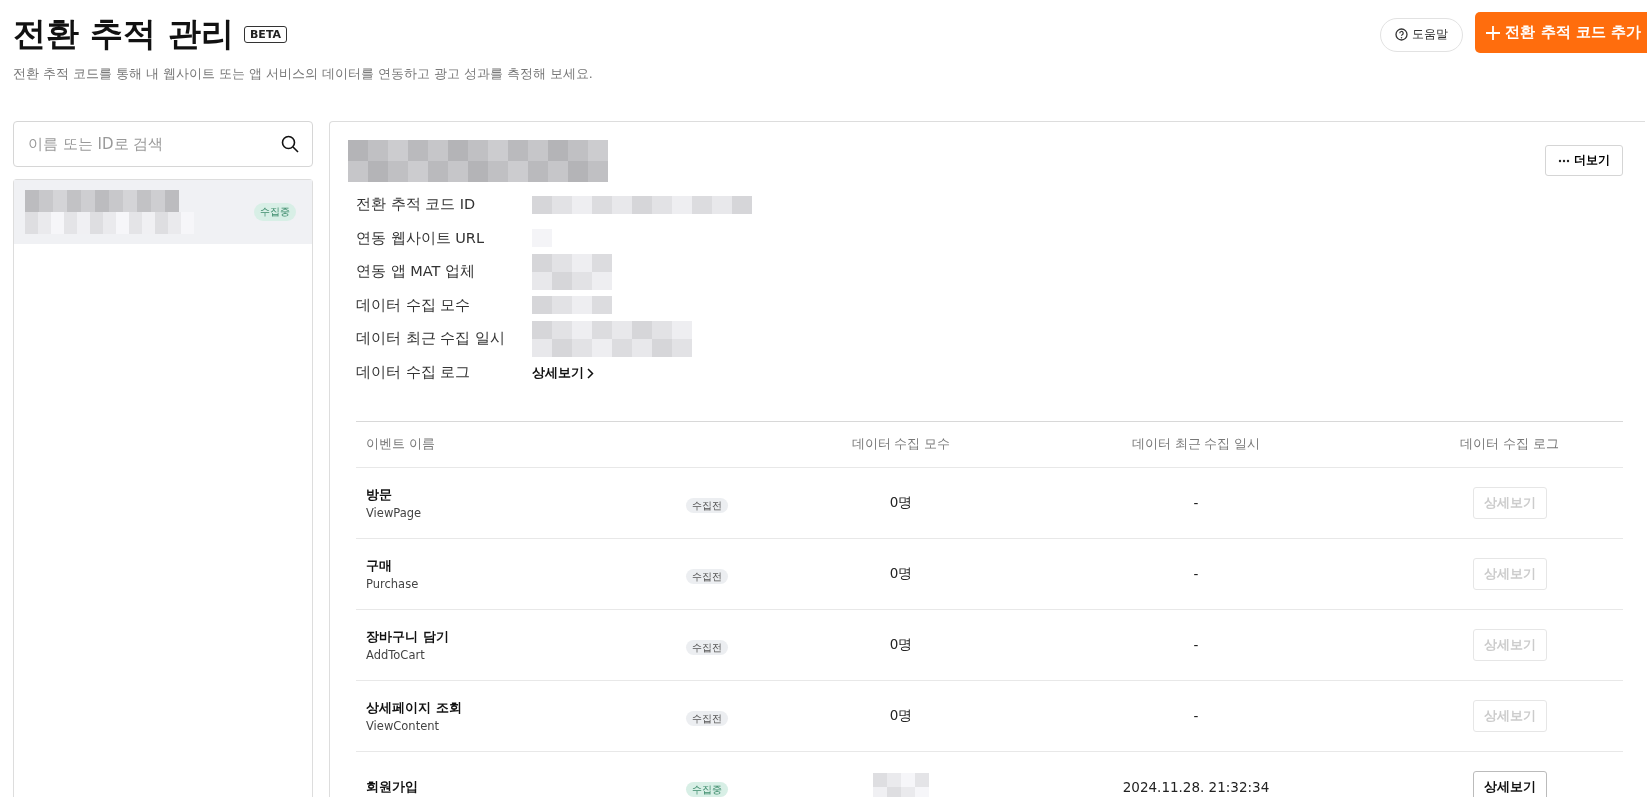 The height and width of the screenshot is (797, 1647). Describe the element at coordinates (416, 272) in the screenshot. I see `field-label: 연동 앱 MAT 업체` at that location.